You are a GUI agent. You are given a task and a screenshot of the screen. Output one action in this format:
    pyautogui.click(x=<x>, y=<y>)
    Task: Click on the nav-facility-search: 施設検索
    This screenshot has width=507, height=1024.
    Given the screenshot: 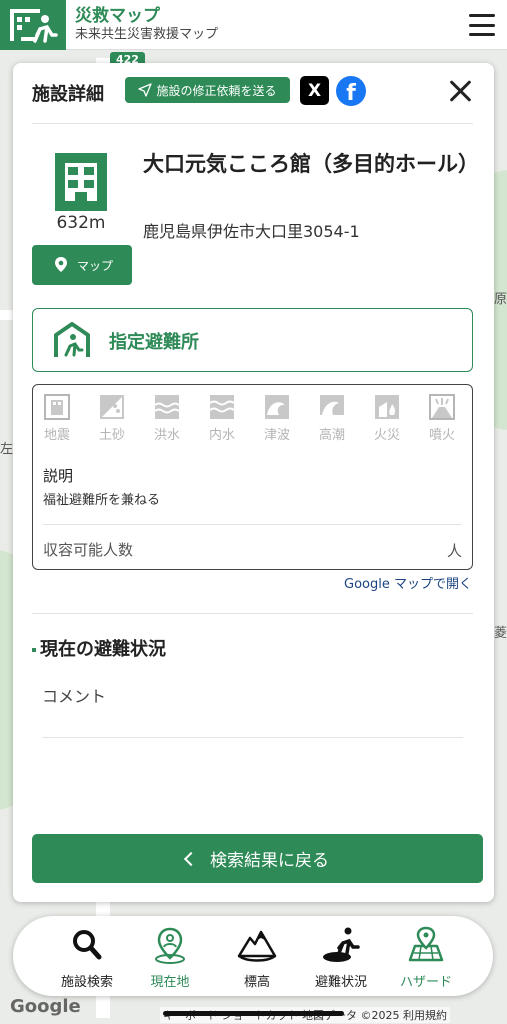 What is the action you would take?
    pyautogui.click(x=87, y=958)
    